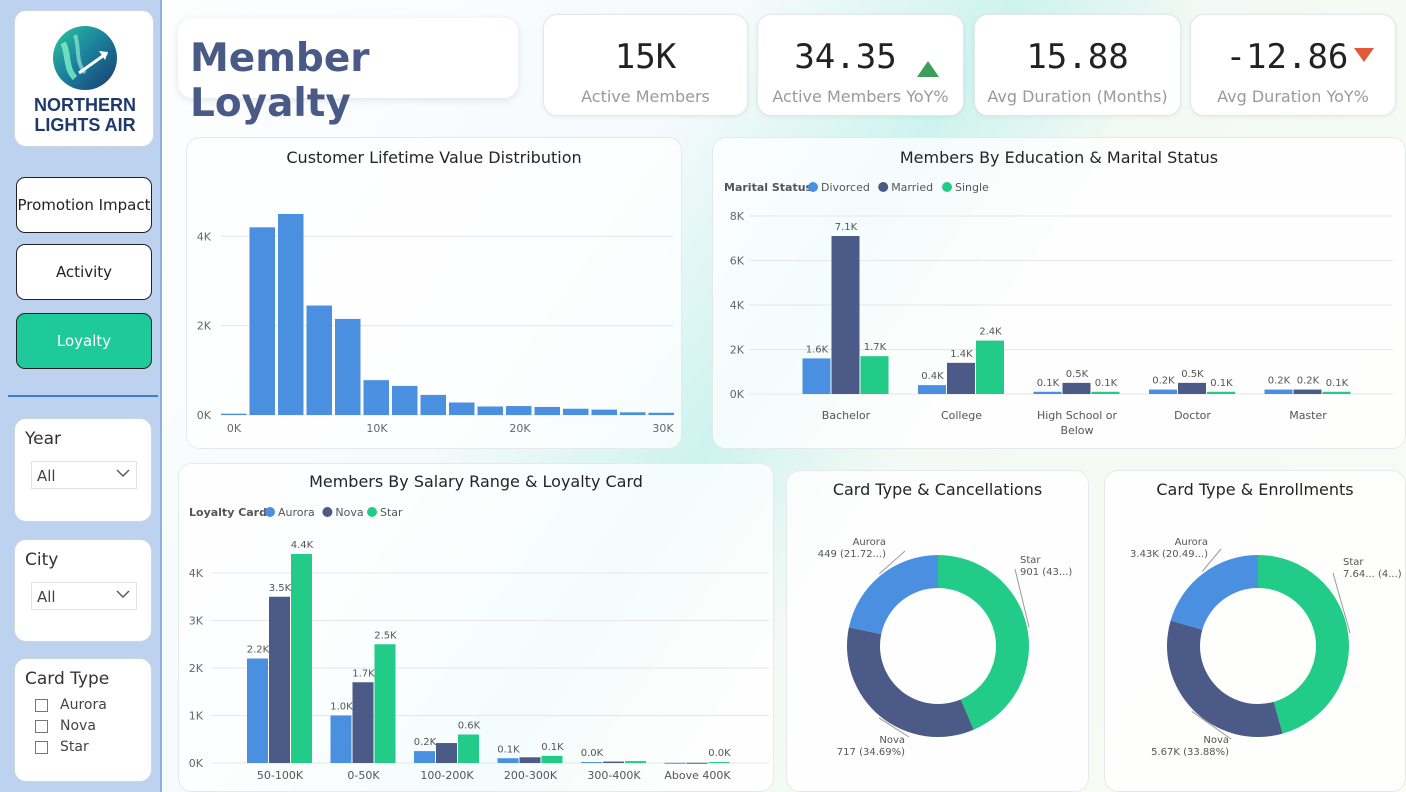 This screenshot has width=1406, height=792. I want to click on card-type-option-nova: Nova, so click(65, 726).